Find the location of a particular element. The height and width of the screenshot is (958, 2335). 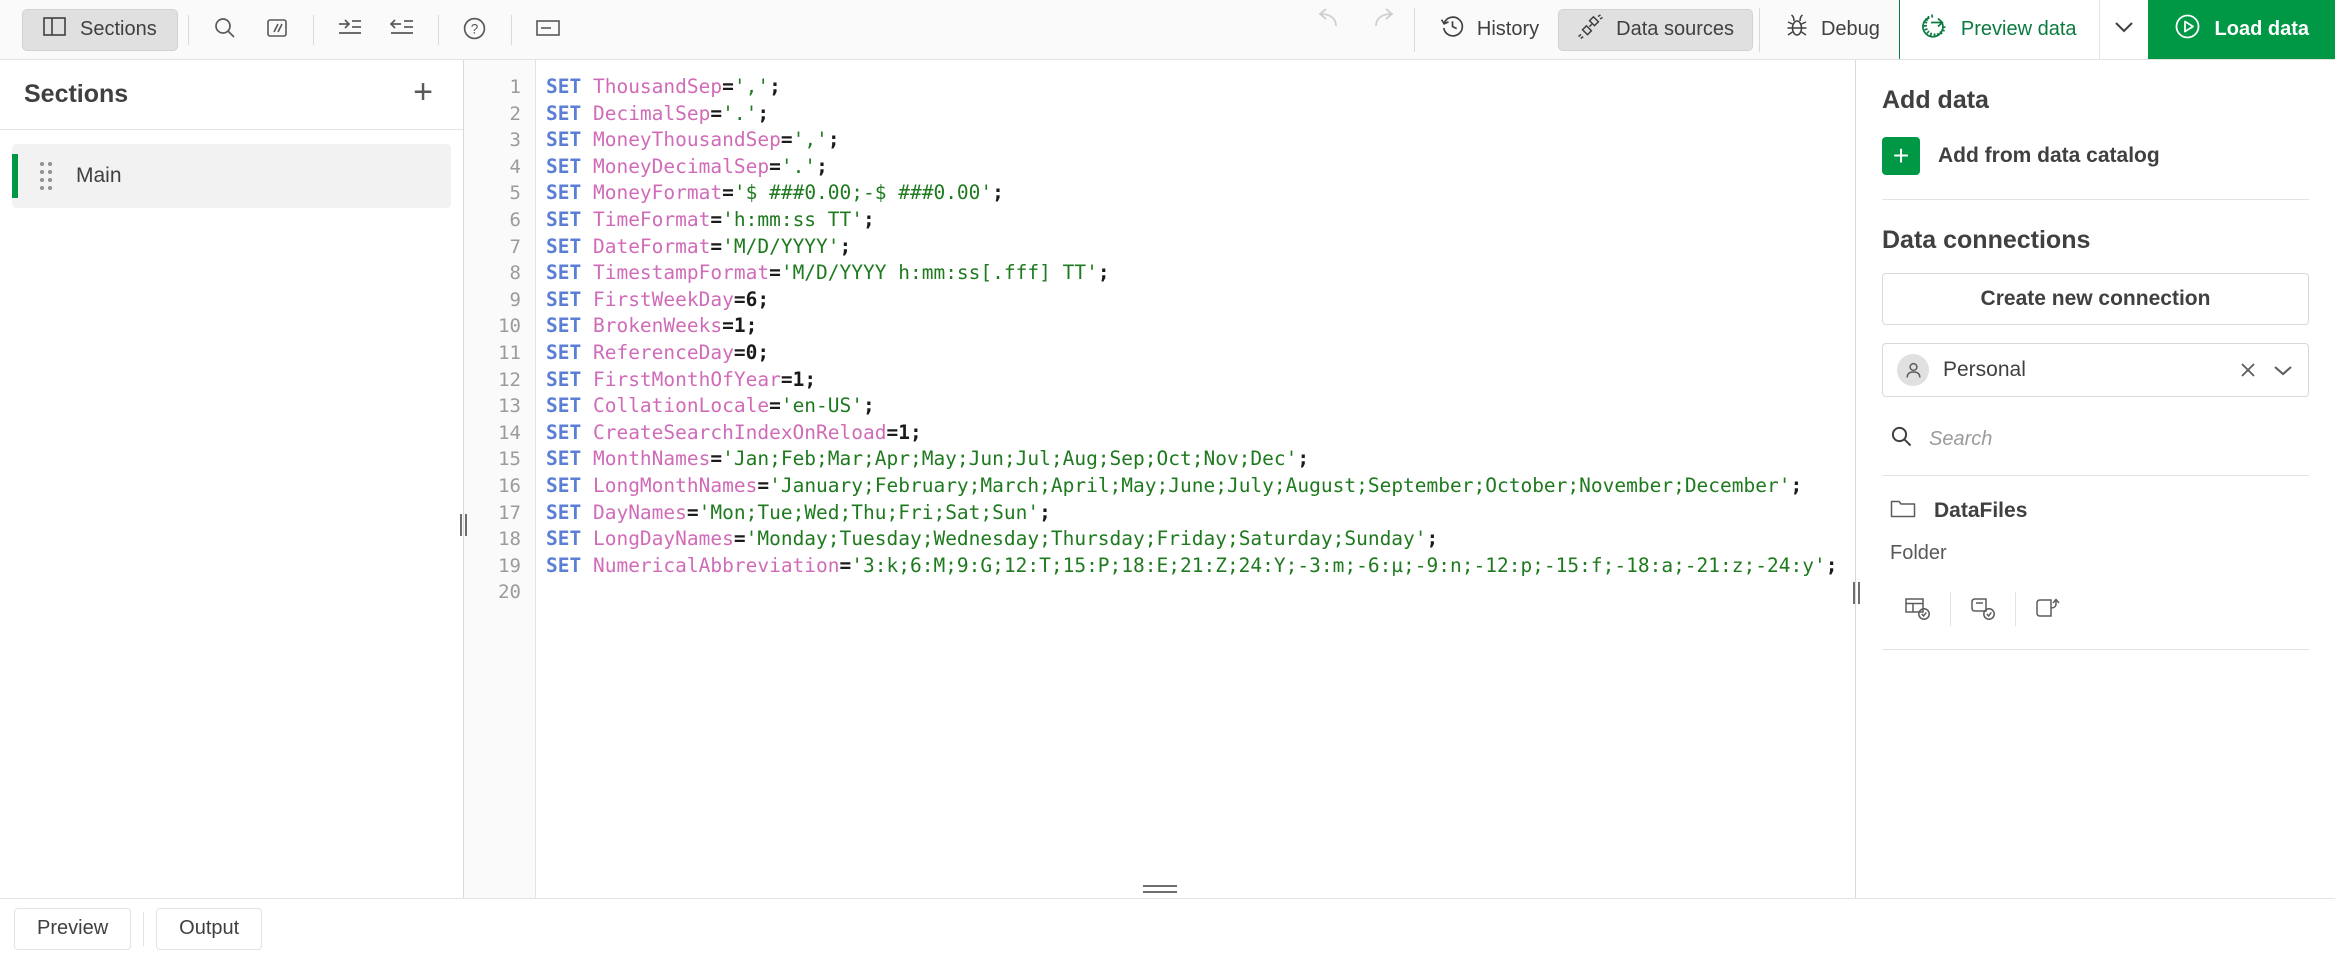

data-panel-resizer is located at coordinates (1856, 593).